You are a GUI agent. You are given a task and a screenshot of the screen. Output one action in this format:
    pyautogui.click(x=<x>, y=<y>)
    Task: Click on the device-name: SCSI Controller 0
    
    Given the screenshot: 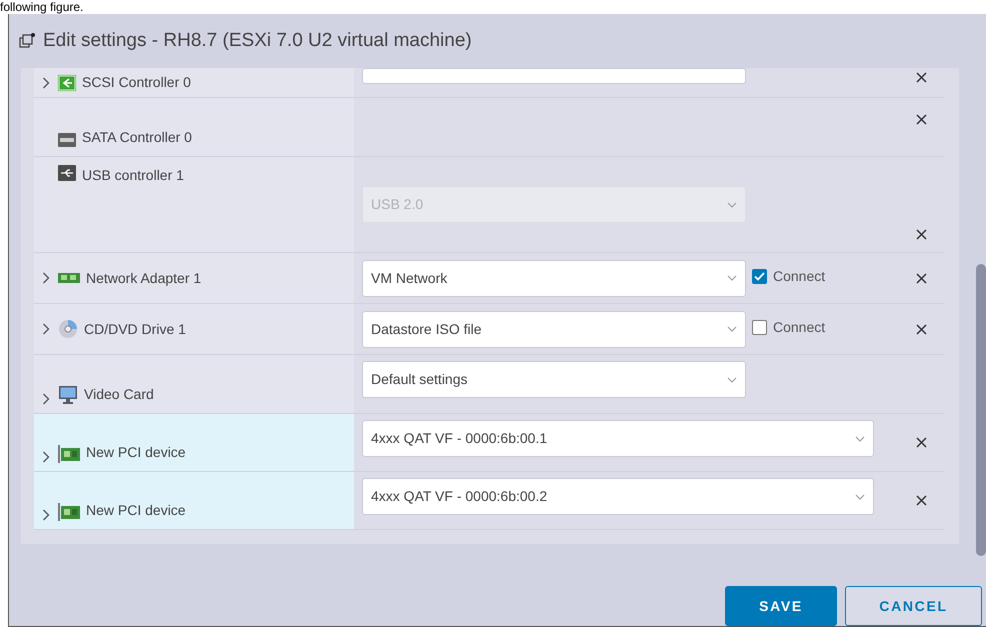 What is the action you would take?
    pyautogui.click(x=136, y=82)
    